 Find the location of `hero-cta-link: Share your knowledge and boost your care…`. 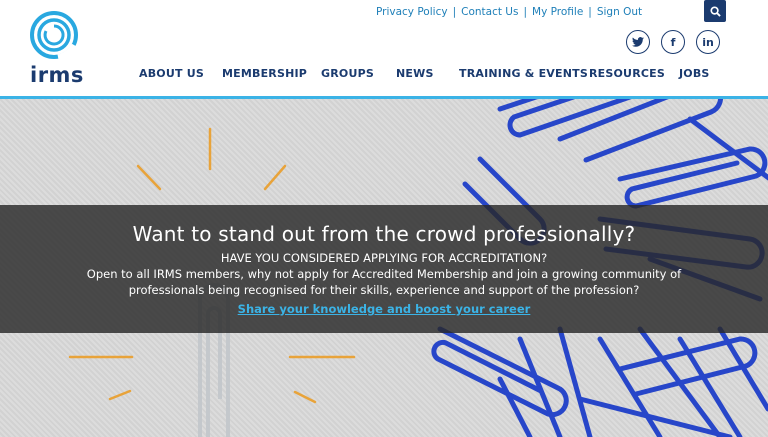

hero-cta-link: Share your knowledge and boost your care… is located at coordinates (384, 309).